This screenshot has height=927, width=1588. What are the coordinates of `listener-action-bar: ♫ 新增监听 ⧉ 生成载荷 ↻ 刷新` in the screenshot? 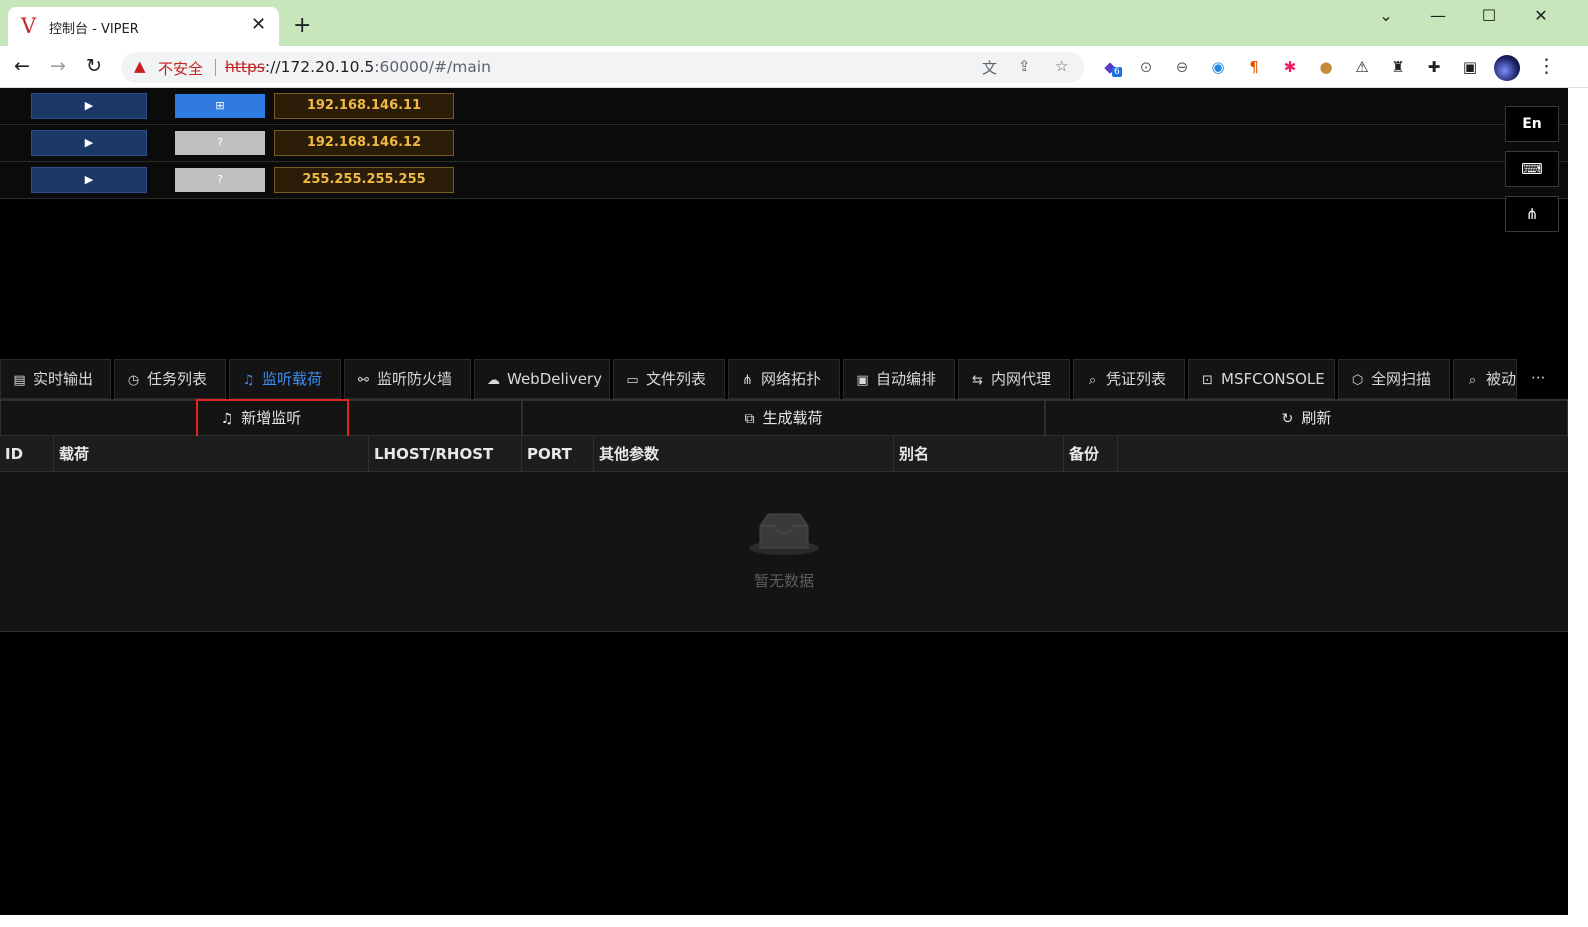 It's located at (784, 418).